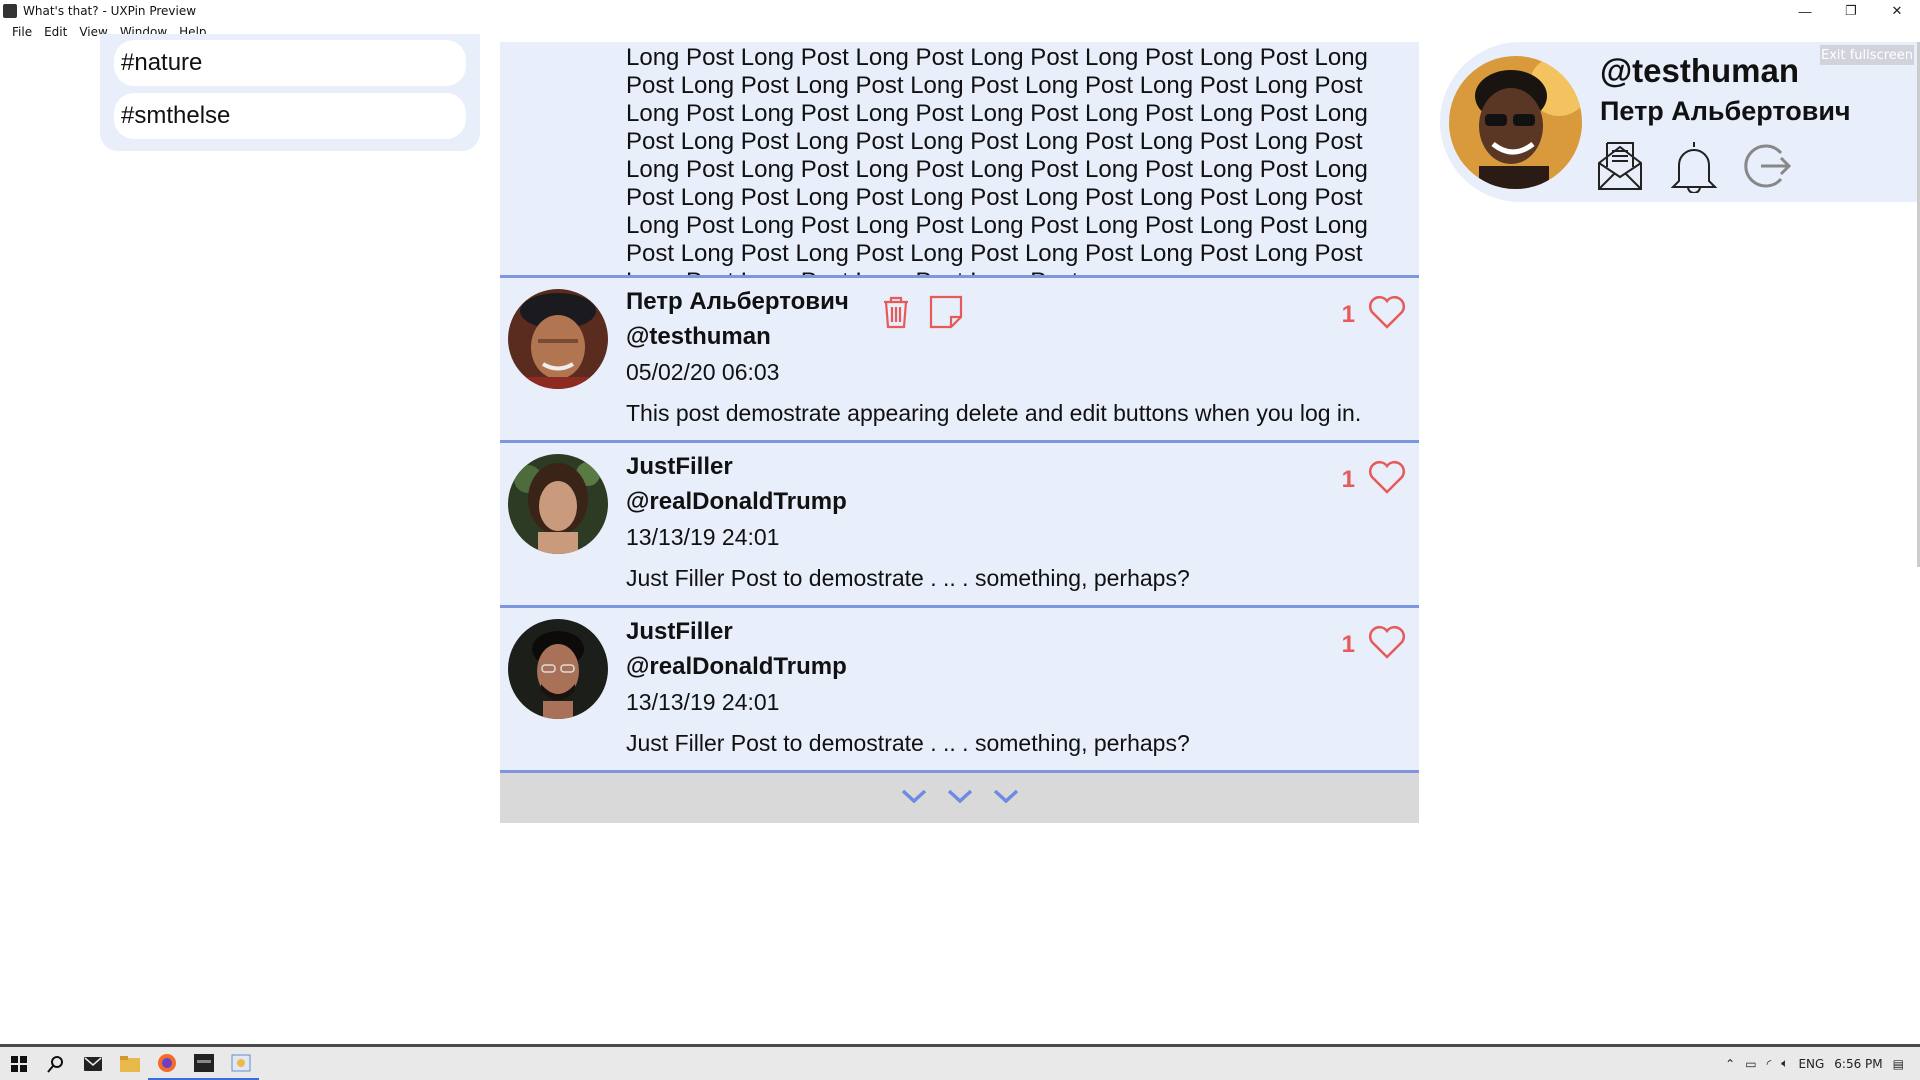 The height and width of the screenshot is (1080, 1920). I want to click on trash-icon, so click(896, 314).